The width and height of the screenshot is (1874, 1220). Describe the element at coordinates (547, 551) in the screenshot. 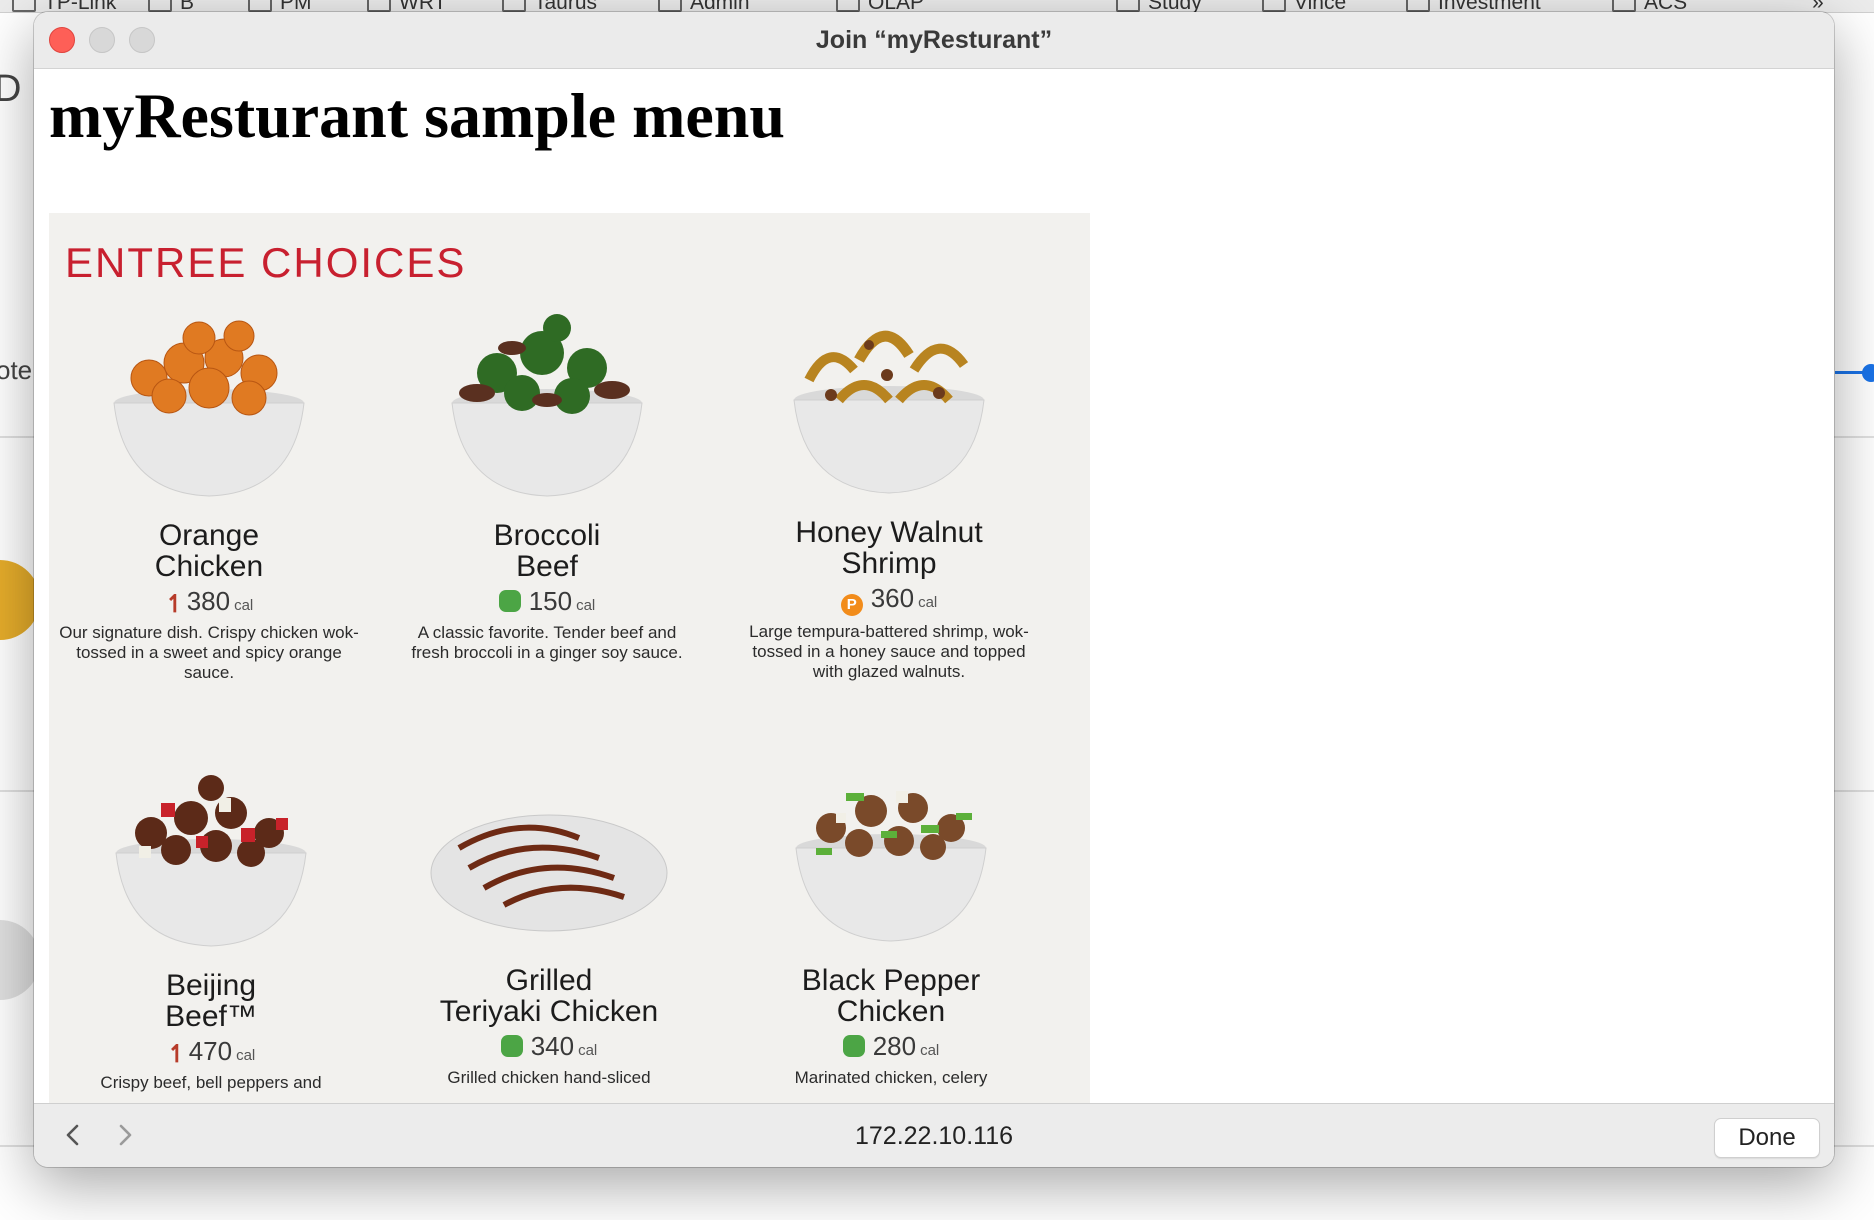

I see `dish-name: Broccoli Beef` at that location.